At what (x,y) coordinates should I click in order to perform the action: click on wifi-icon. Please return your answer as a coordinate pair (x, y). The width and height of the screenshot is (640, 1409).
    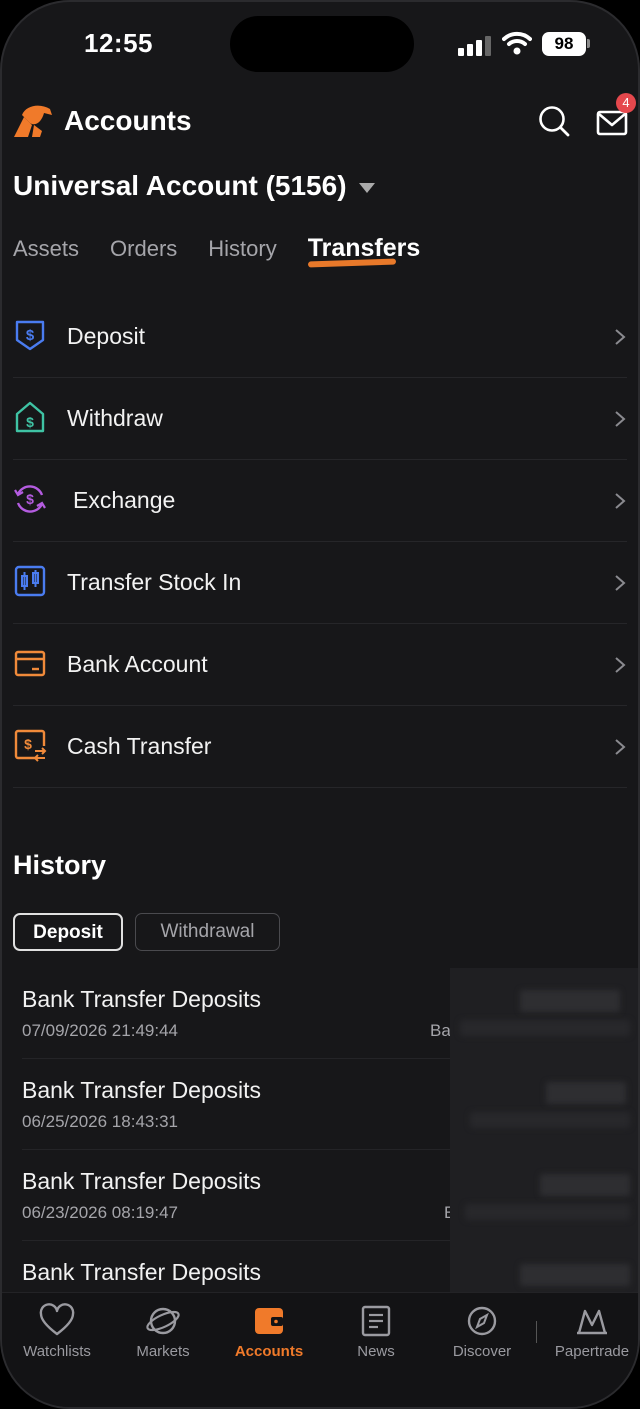
    Looking at the image, I should click on (517, 43).